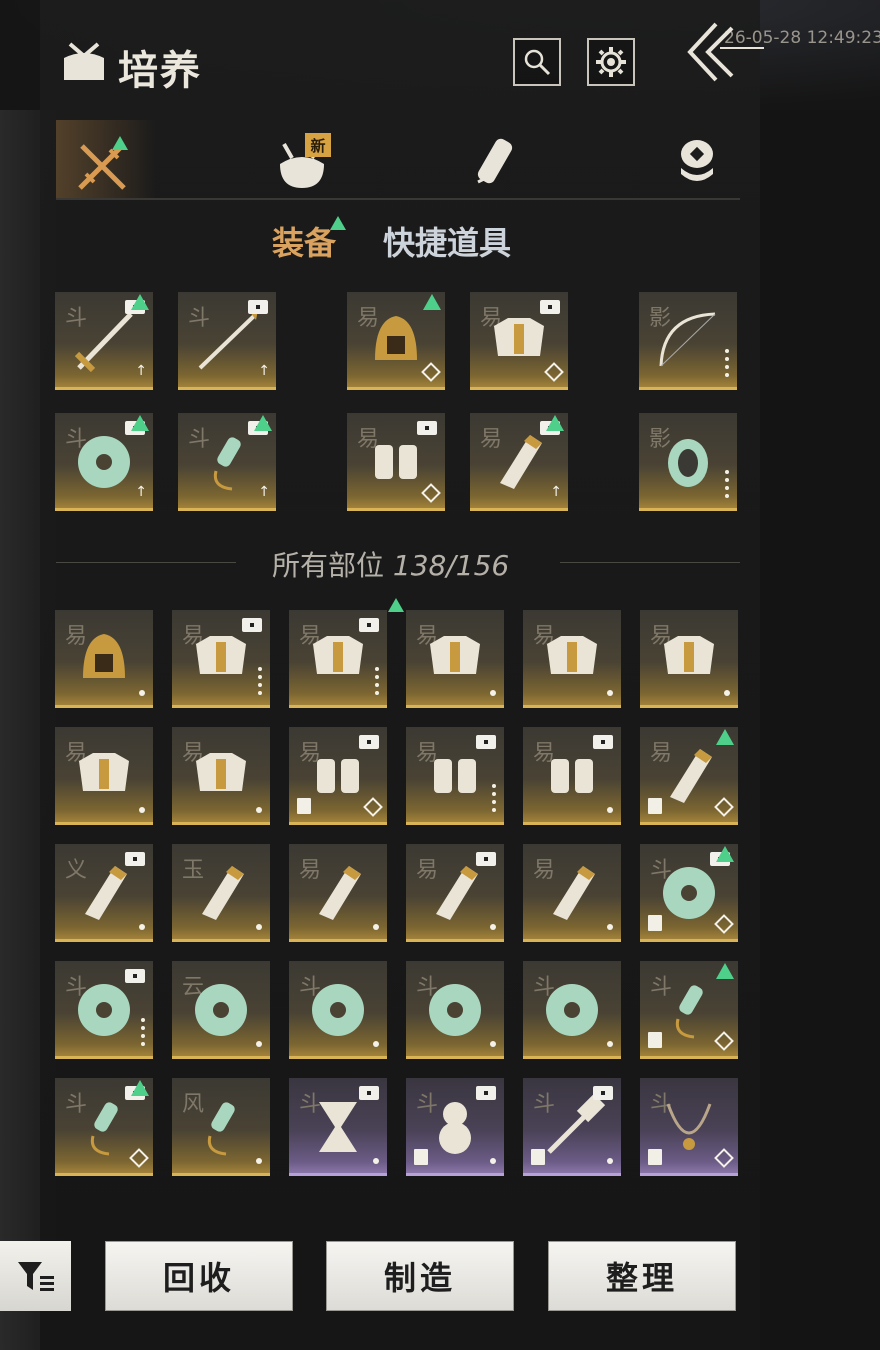  Describe the element at coordinates (160, 70) in the screenshot. I see `page-title: 培养` at that location.